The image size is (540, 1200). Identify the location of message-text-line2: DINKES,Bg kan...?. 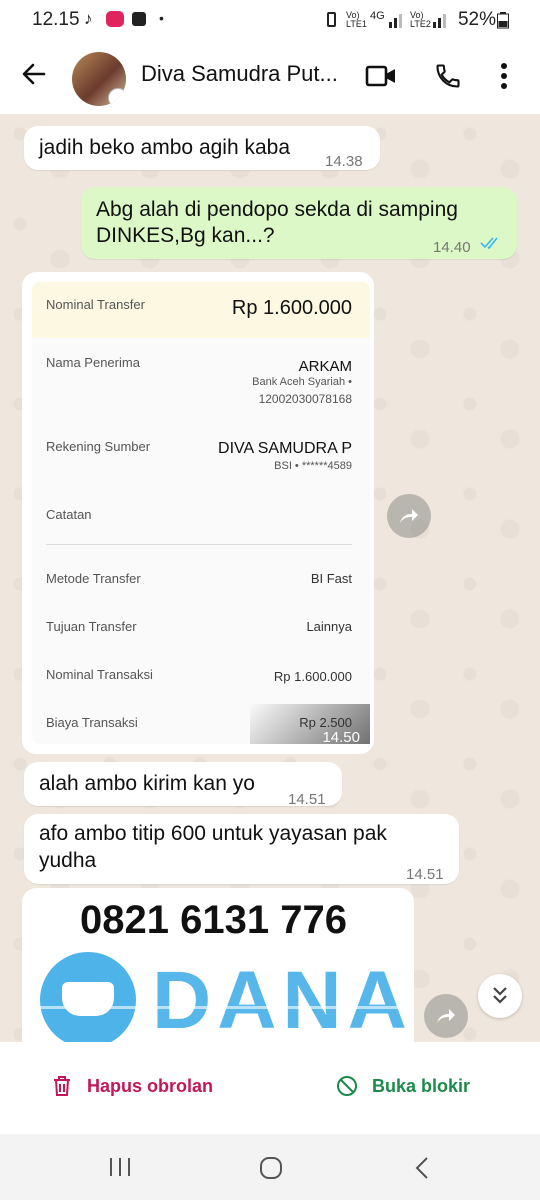
(185, 235).